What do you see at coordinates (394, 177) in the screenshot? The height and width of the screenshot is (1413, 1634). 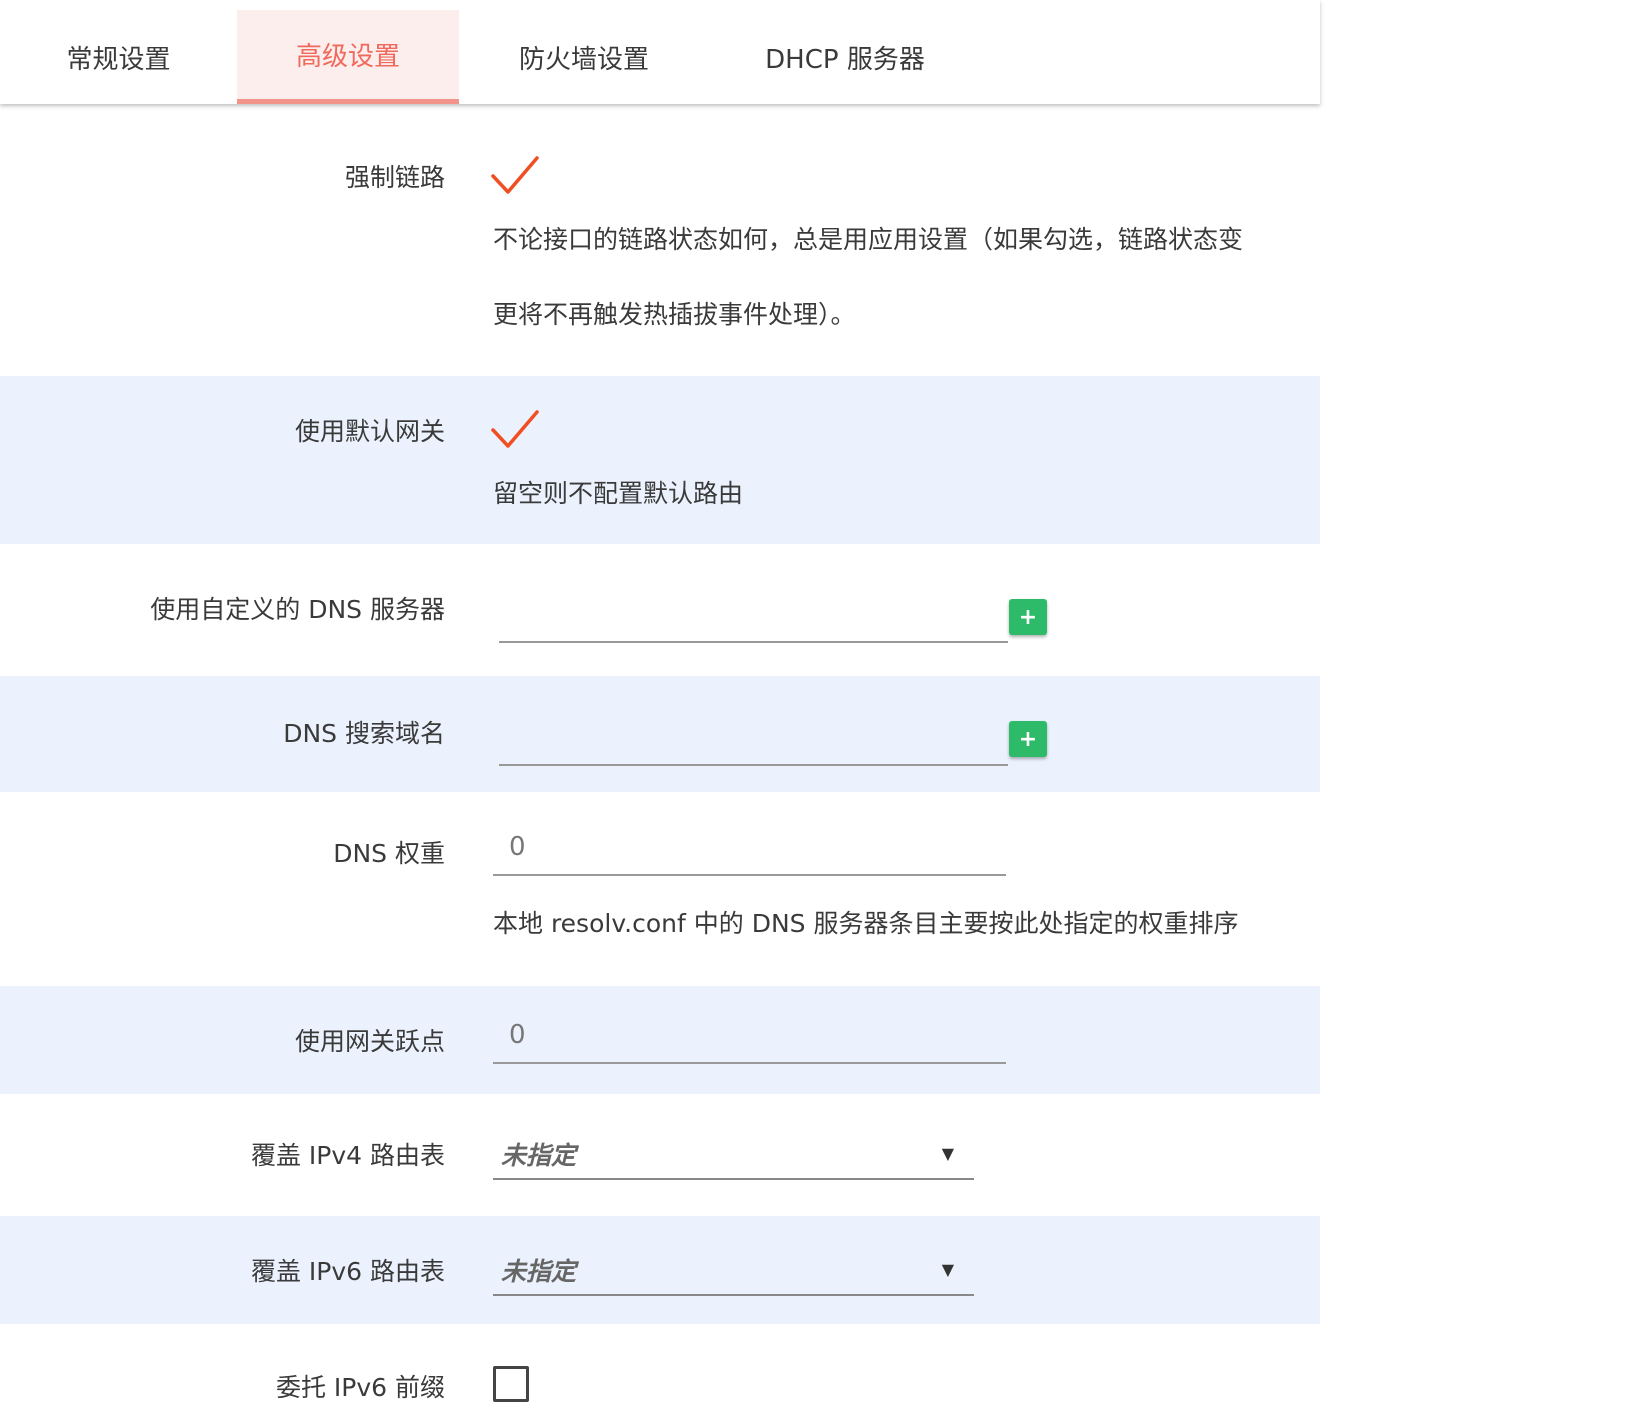 I see `force-link-label: 强制链路` at bounding box center [394, 177].